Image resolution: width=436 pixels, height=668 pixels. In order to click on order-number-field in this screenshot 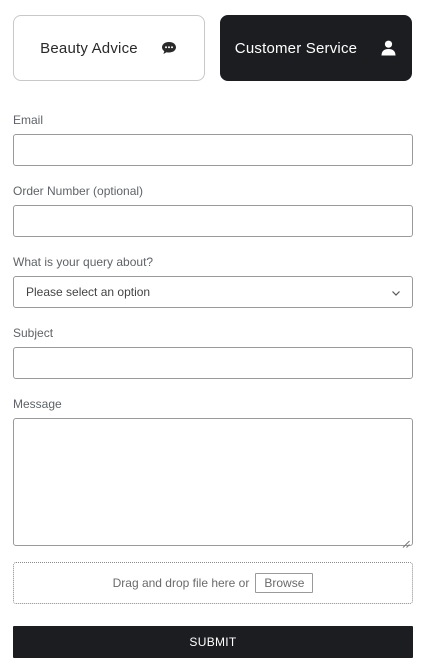, I will do `click(213, 221)`.